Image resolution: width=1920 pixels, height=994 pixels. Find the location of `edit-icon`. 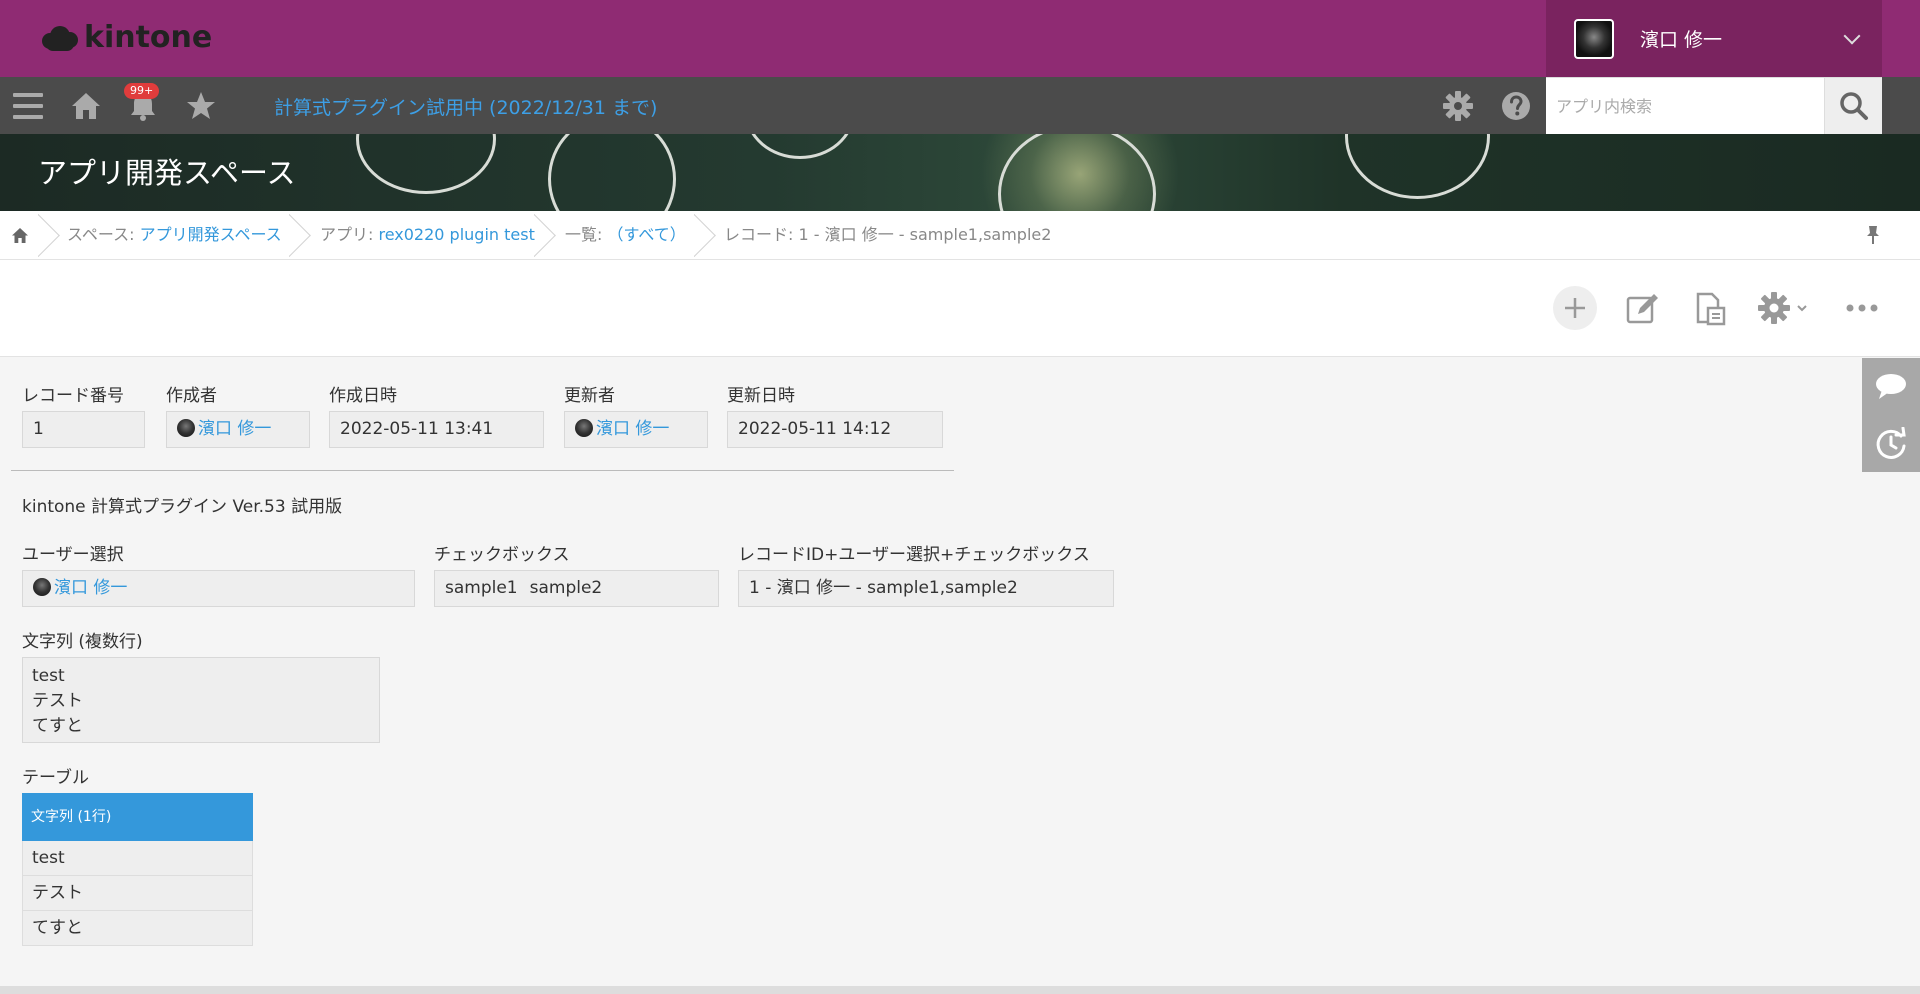

edit-icon is located at coordinates (1642, 308).